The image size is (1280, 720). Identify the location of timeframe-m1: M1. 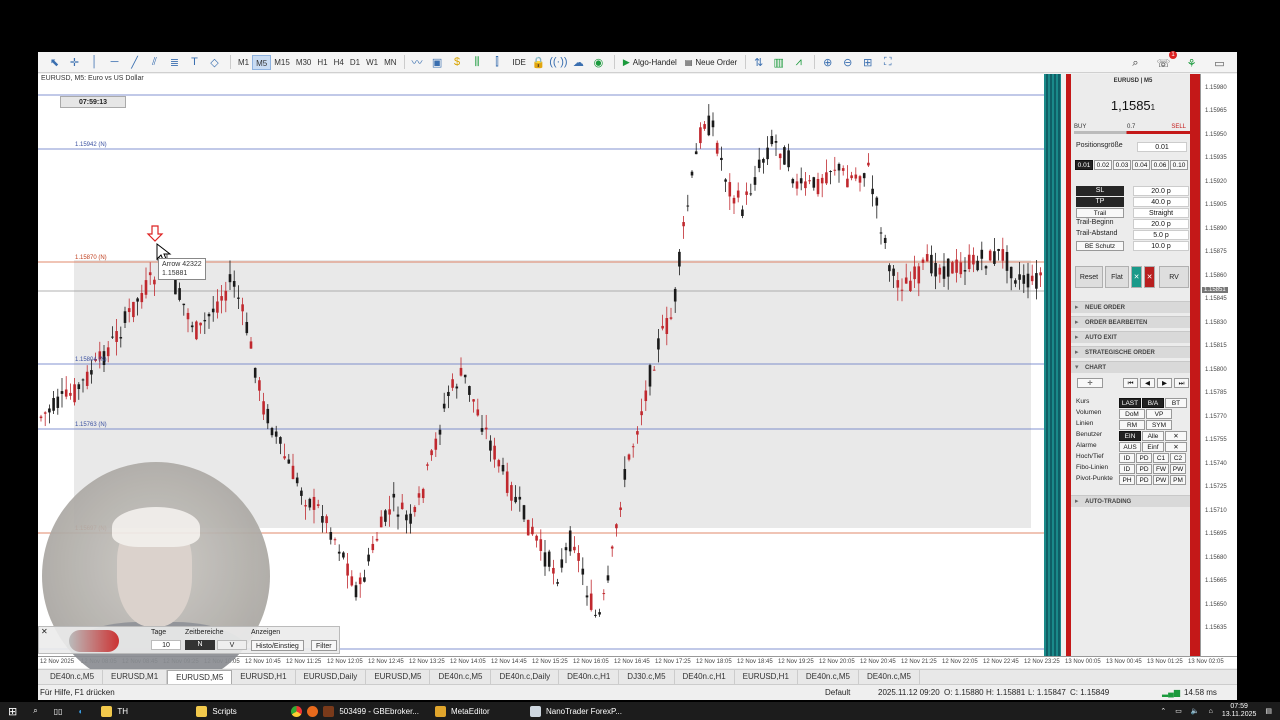
(243, 62).